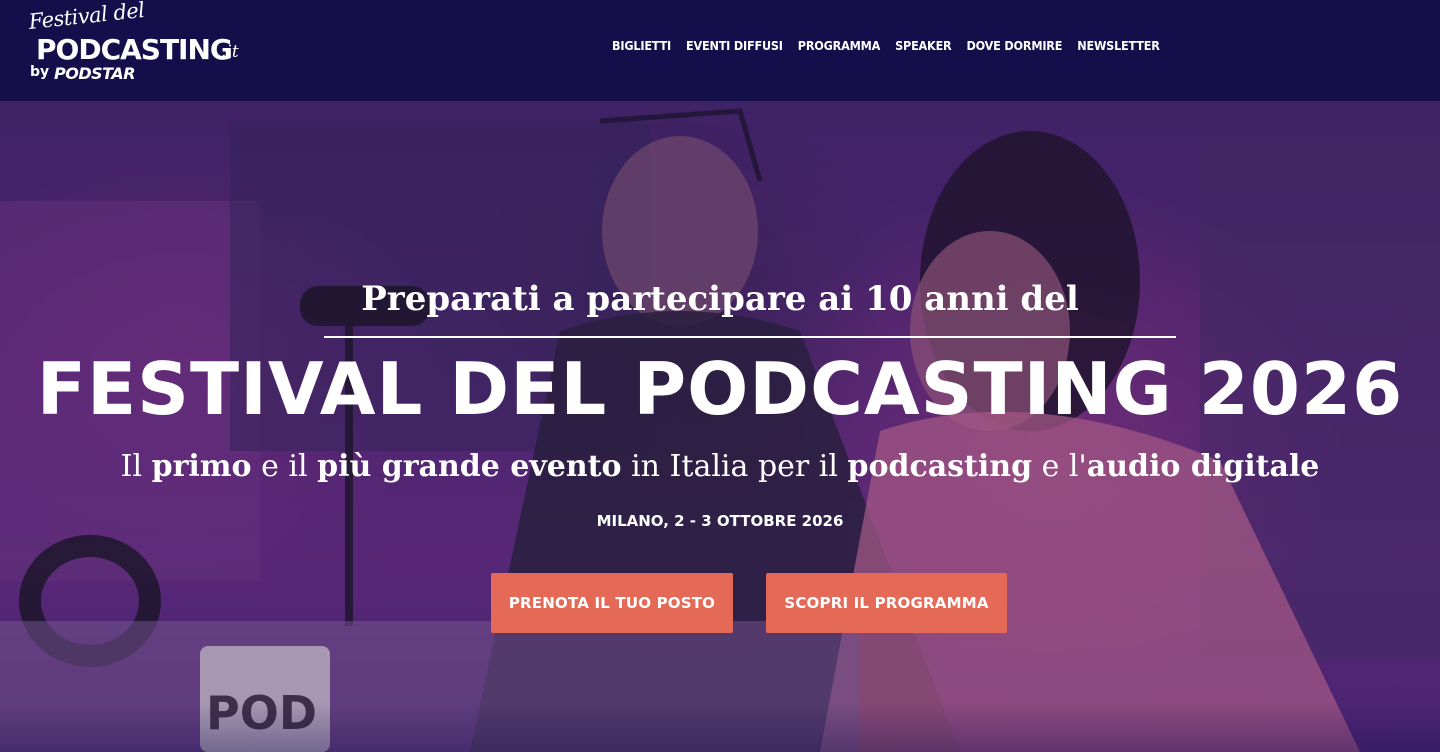 The image size is (1440, 752). I want to click on pre-title-text: Preparati a partecipare ai, so click(613, 299).